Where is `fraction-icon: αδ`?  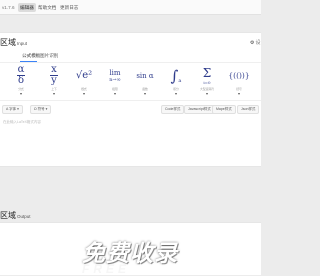
fraction-icon: αδ is located at coordinates (21, 75).